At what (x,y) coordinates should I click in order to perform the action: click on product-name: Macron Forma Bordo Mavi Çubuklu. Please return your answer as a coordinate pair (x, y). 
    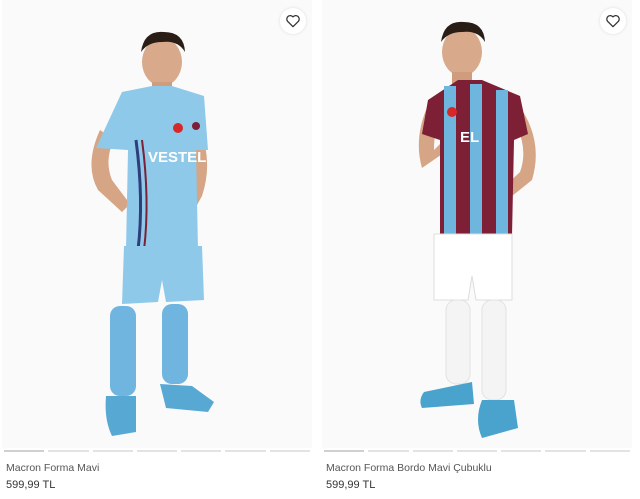
    Looking at the image, I should click on (409, 468).